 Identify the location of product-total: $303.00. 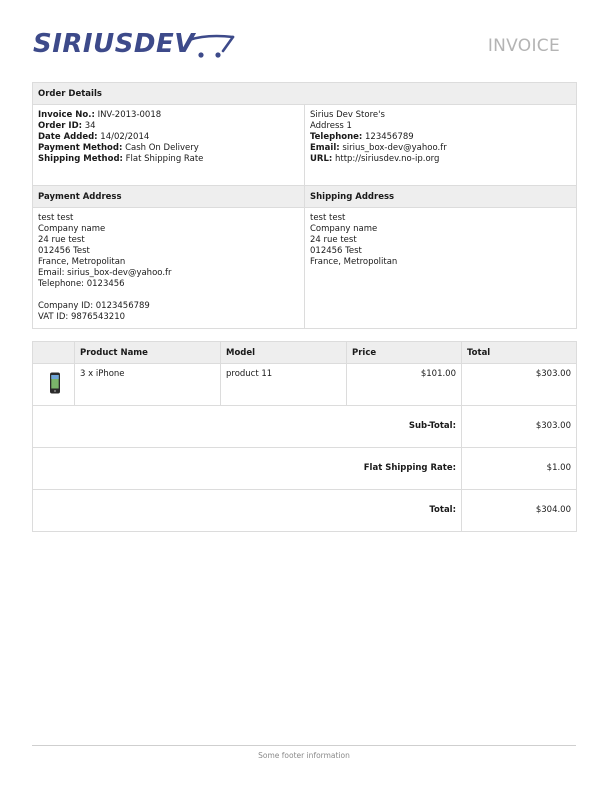
(519, 384).